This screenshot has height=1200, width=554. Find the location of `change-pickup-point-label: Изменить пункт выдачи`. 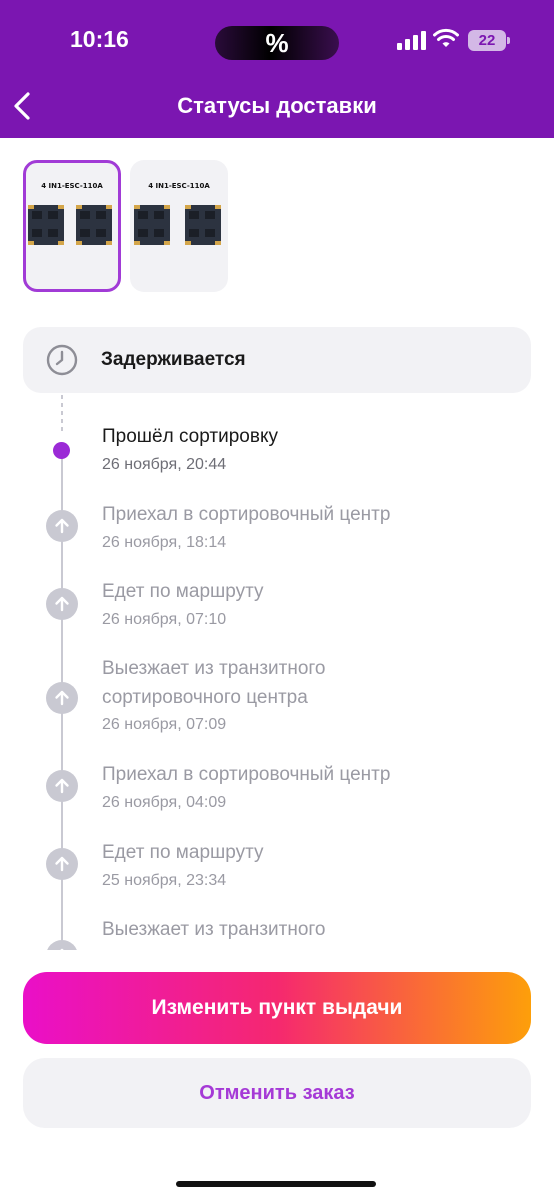

change-pickup-point-label: Изменить пункт выдачи is located at coordinates (277, 1007).